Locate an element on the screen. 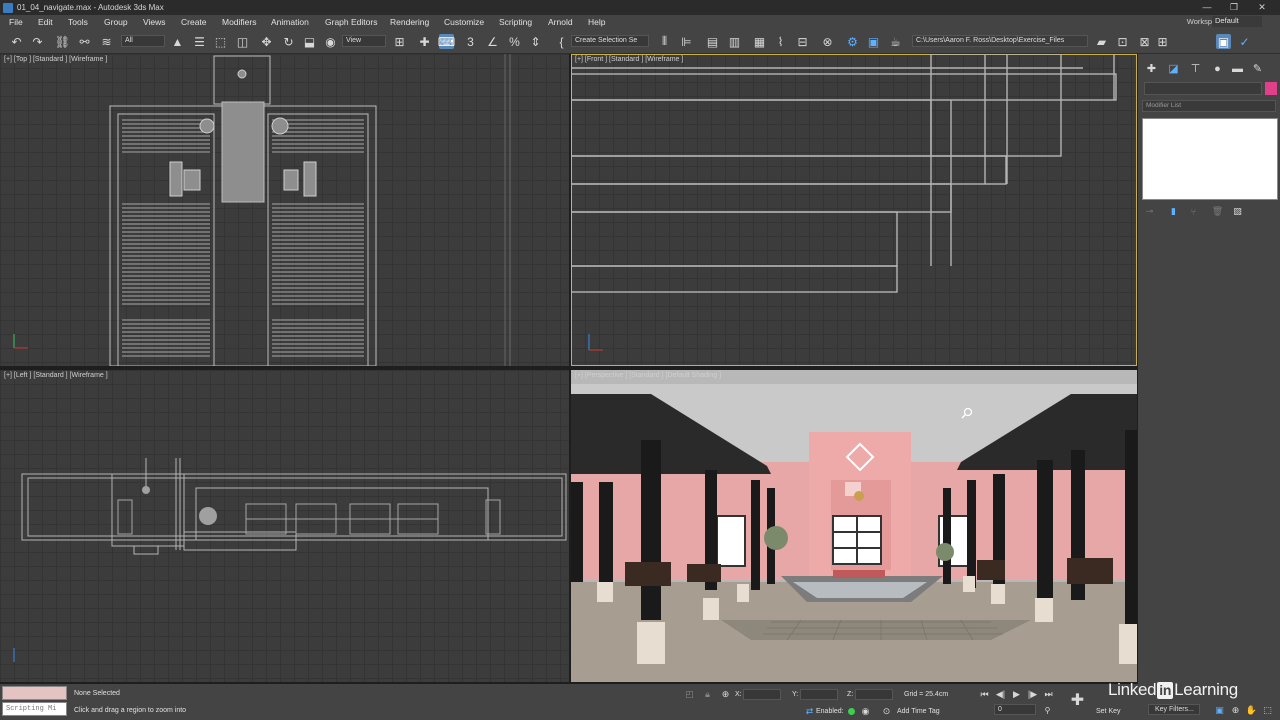 The height and width of the screenshot is (720, 1280). enabled-indicator-icon is located at coordinates (851, 711).